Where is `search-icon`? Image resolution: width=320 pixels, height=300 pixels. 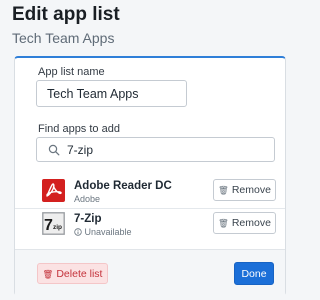
search-icon is located at coordinates (54, 150).